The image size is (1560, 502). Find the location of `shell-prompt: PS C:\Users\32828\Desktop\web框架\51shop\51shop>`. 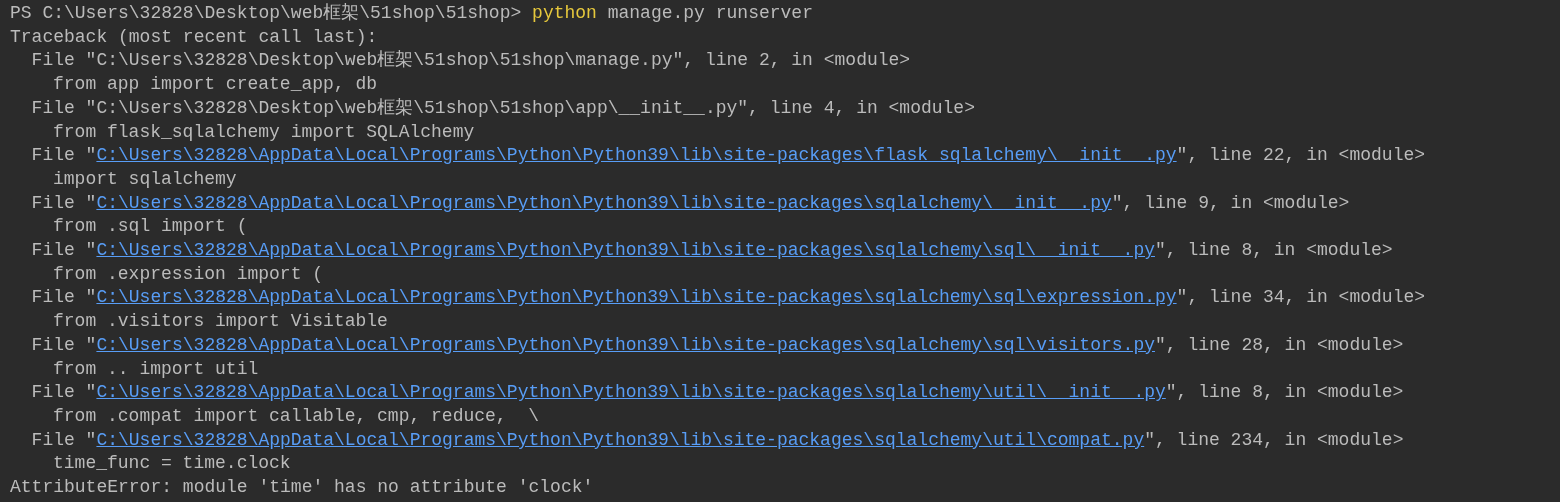

shell-prompt: PS C:\Users\32828\Desktop\web框架\51shop\51shop> is located at coordinates (266, 13).